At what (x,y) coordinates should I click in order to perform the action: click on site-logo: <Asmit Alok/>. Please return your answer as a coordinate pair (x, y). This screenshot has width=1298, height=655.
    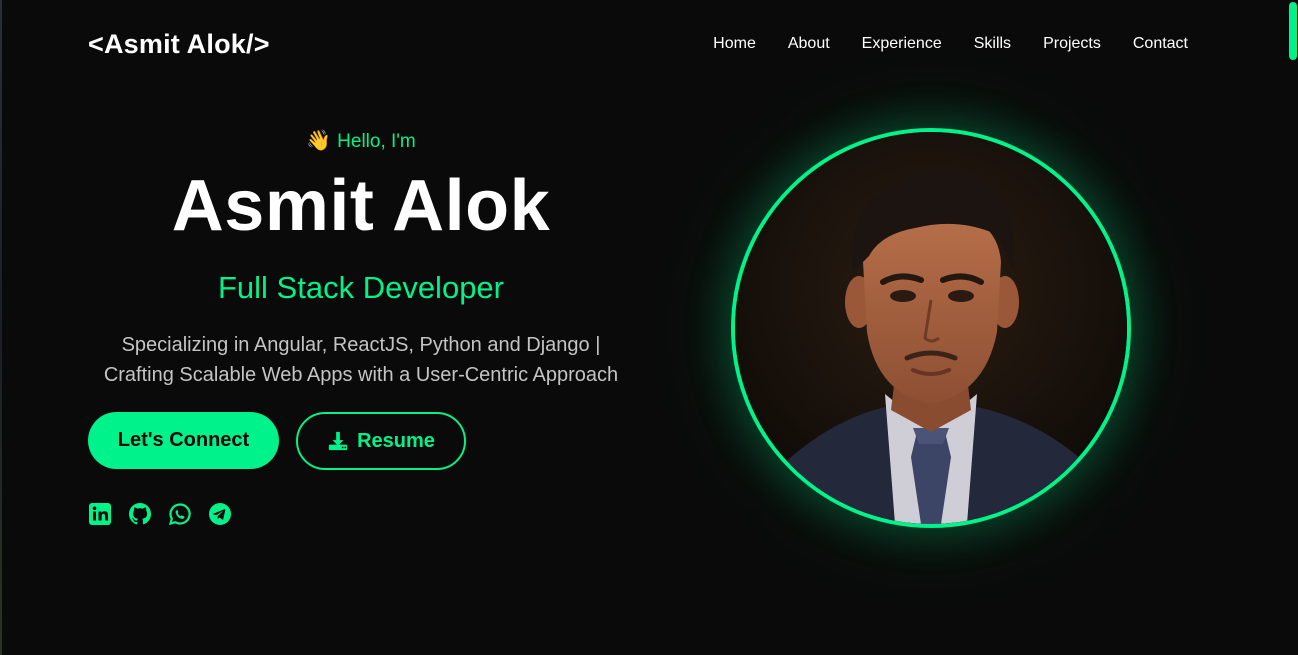
    Looking at the image, I should click on (179, 44).